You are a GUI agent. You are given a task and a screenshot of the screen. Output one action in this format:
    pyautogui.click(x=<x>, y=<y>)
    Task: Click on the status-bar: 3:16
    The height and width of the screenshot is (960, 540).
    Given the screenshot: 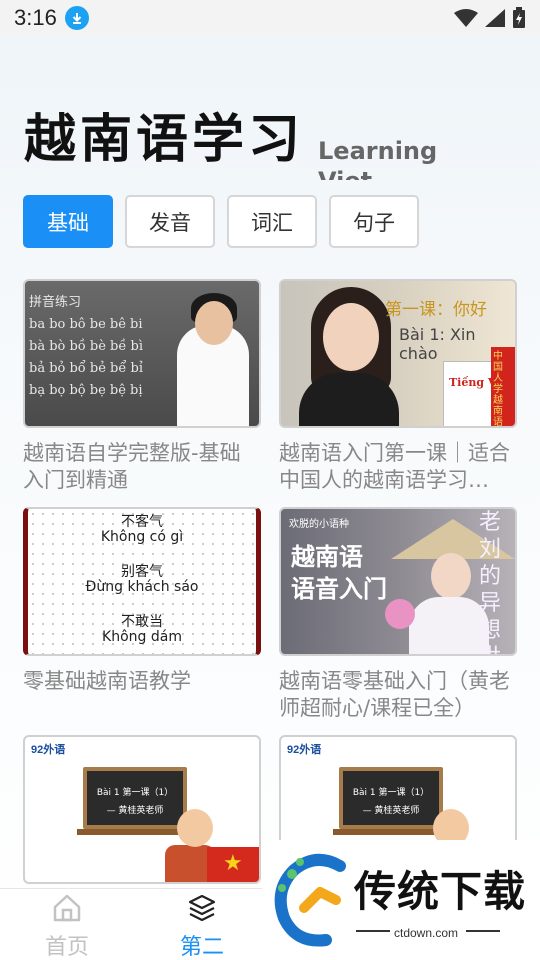 What is the action you would take?
    pyautogui.click(x=270, y=18)
    